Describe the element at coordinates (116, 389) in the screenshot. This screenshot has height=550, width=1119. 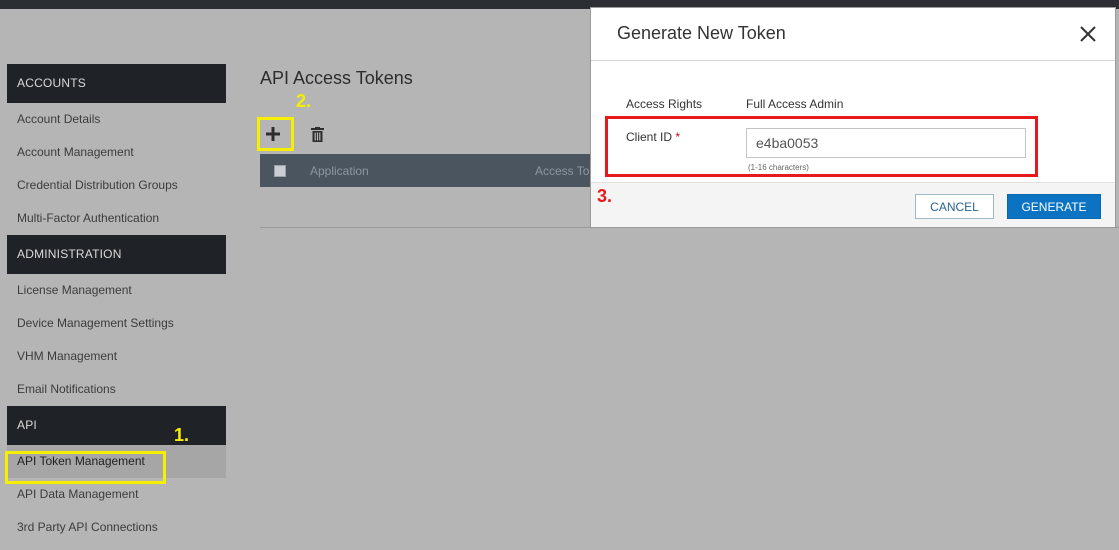
I see `sidebar-item-email-notifications: Email Notifications` at that location.